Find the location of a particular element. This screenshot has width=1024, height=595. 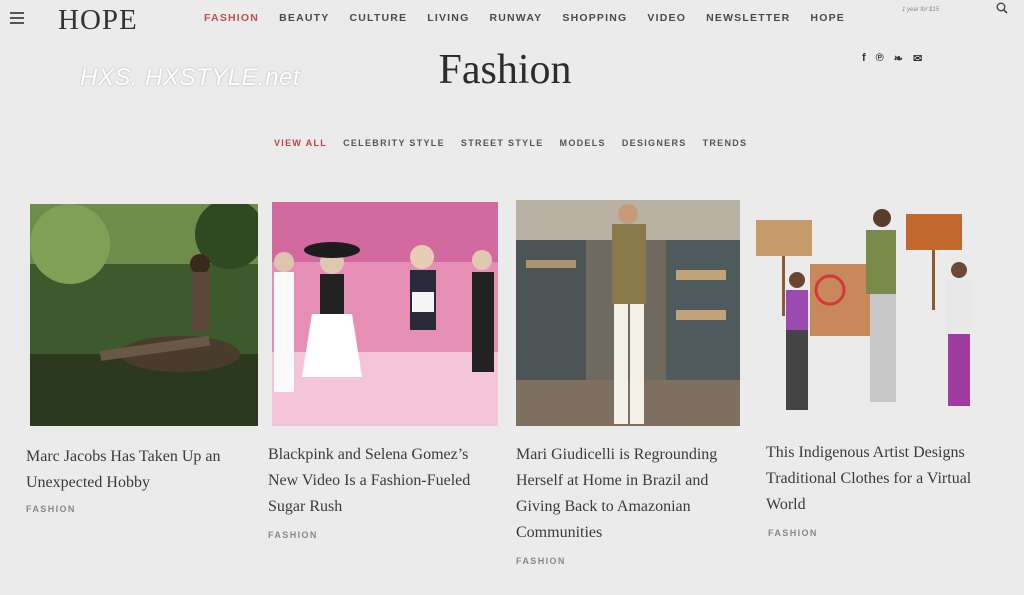

nav-item-living: LIVING is located at coordinates (448, 18).